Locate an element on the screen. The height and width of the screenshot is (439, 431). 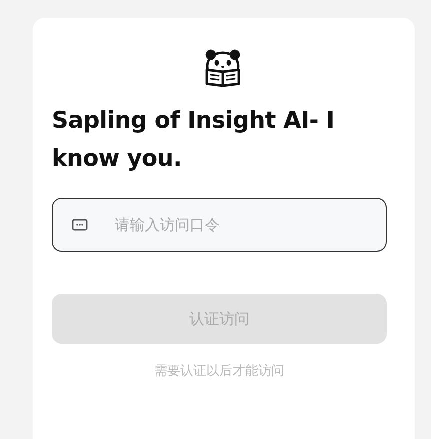
password-field: 请输入访问口令 is located at coordinates (219, 225).